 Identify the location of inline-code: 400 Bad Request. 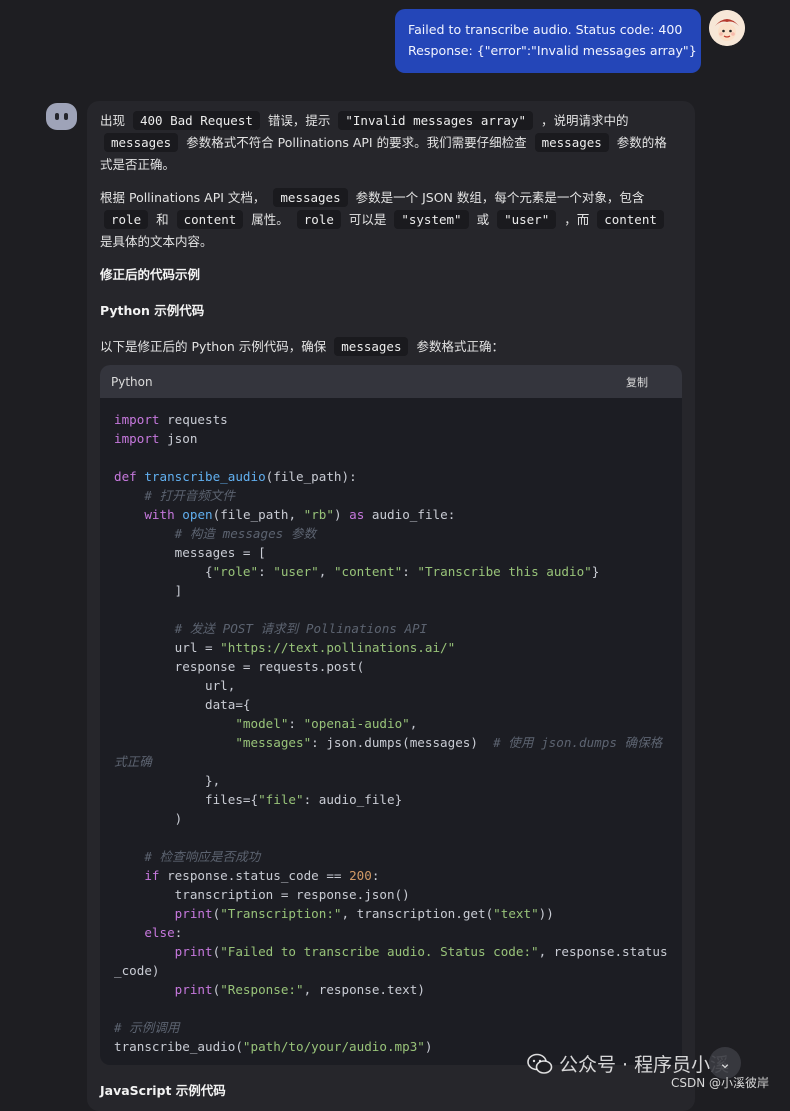
(196, 120).